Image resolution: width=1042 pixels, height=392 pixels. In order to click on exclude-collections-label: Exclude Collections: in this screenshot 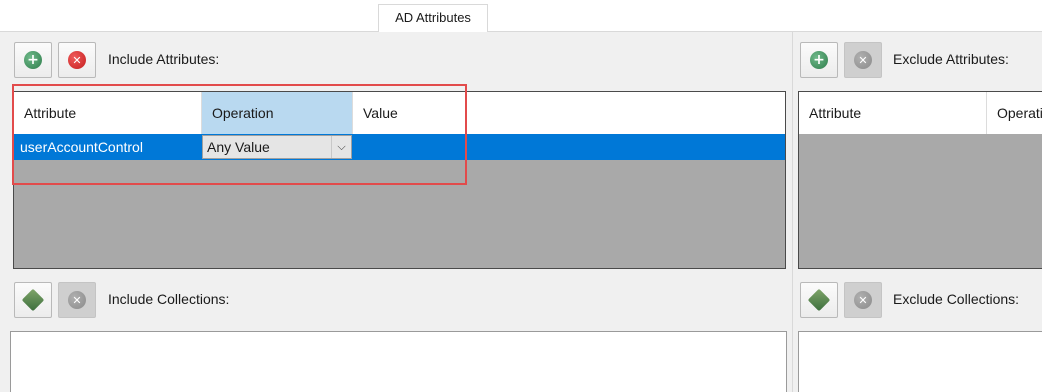, I will do `click(956, 299)`.